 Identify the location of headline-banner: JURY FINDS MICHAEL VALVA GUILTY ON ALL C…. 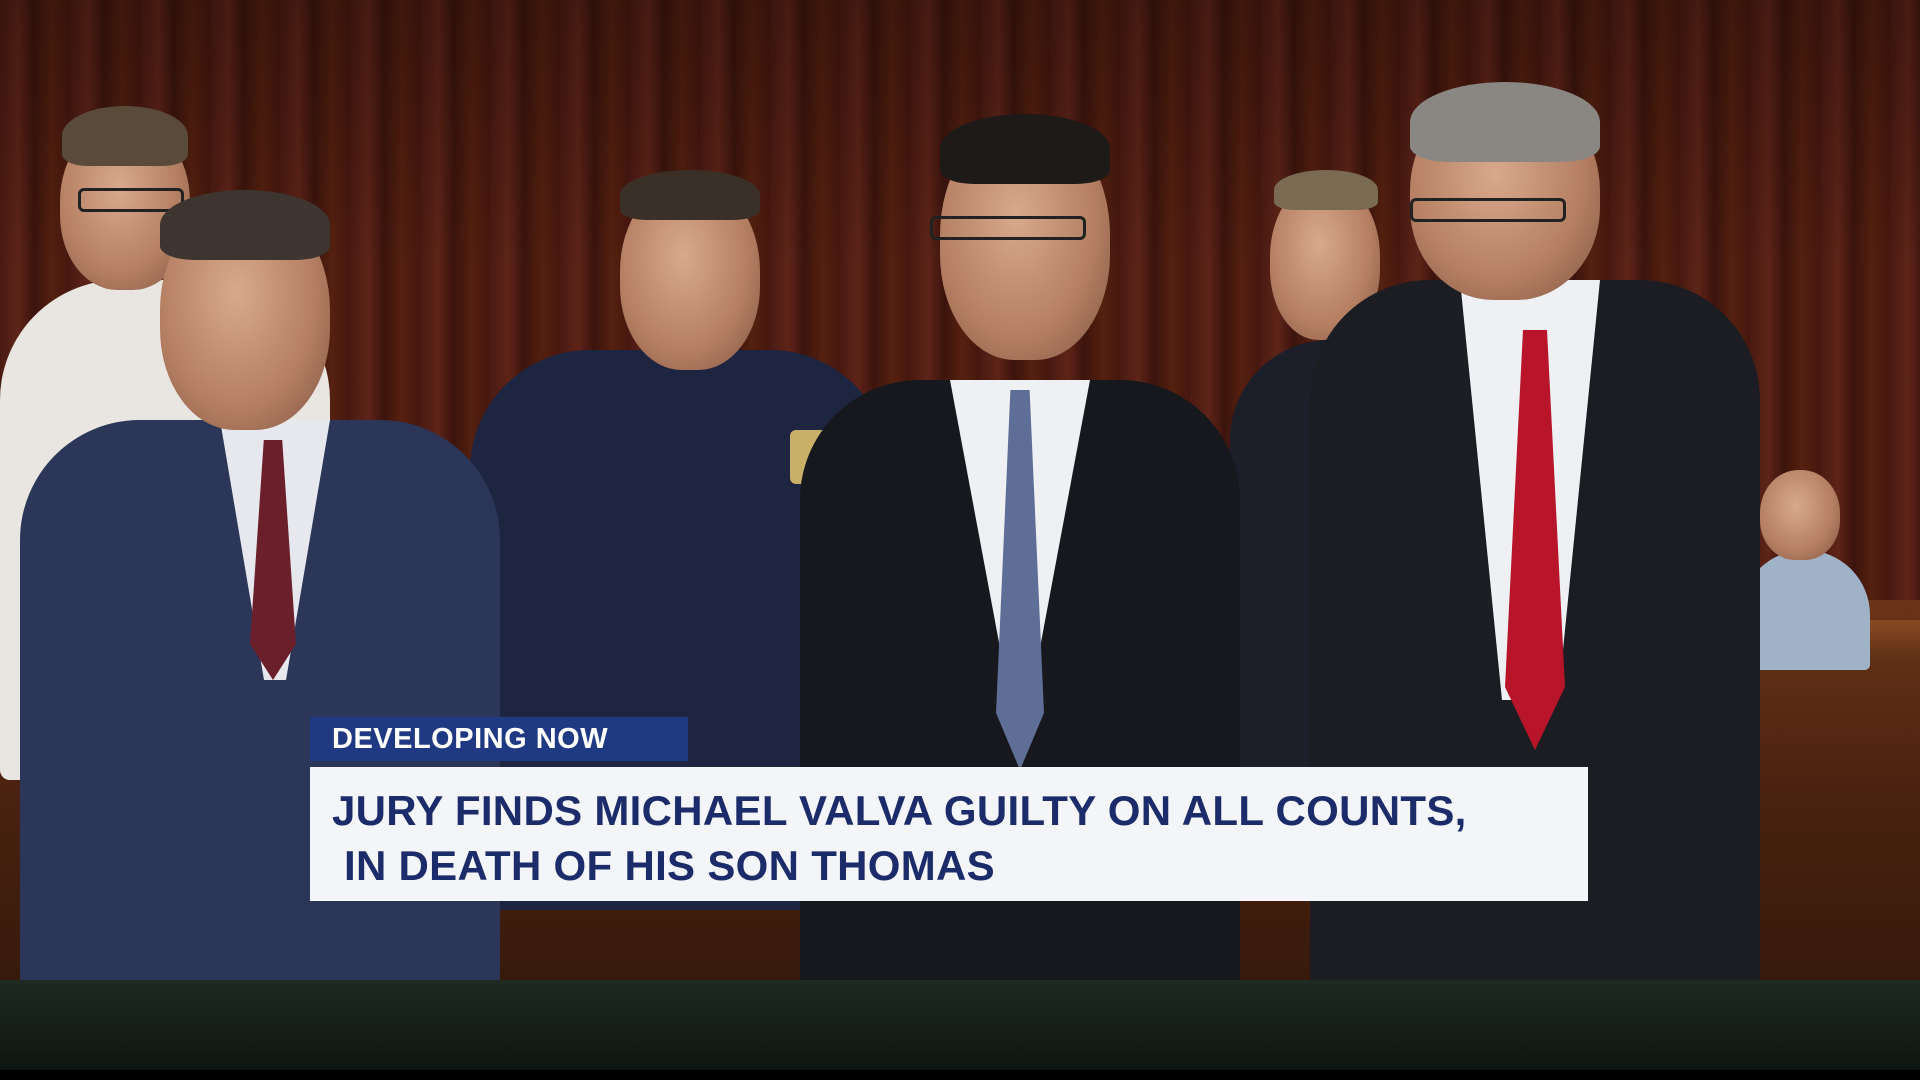
(949, 834).